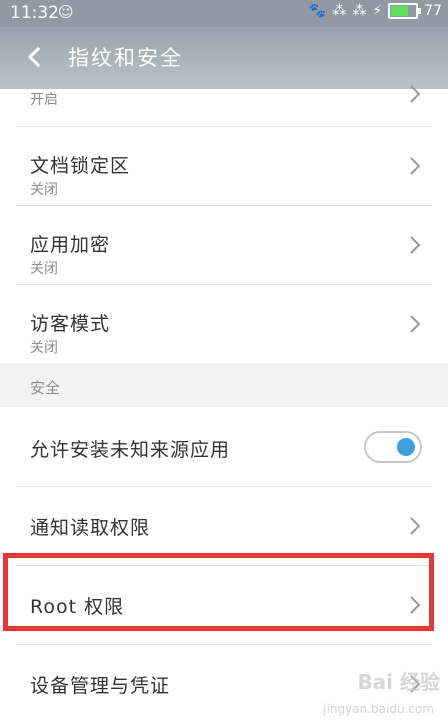 This screenshot has height=727, width=448. I want to click on list-item-partial: 开启, so click(224, 106).